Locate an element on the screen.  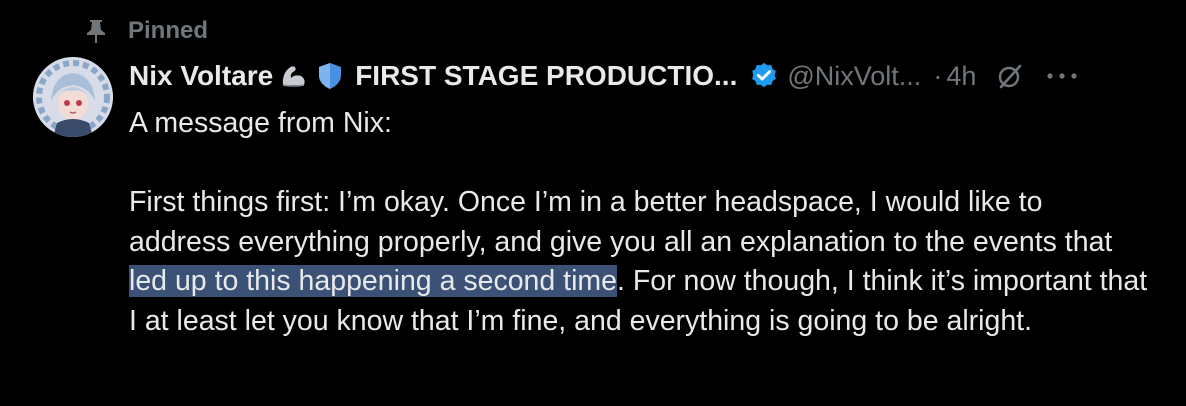
author-name: Nix Voltare is located at coordinates (201, 76).